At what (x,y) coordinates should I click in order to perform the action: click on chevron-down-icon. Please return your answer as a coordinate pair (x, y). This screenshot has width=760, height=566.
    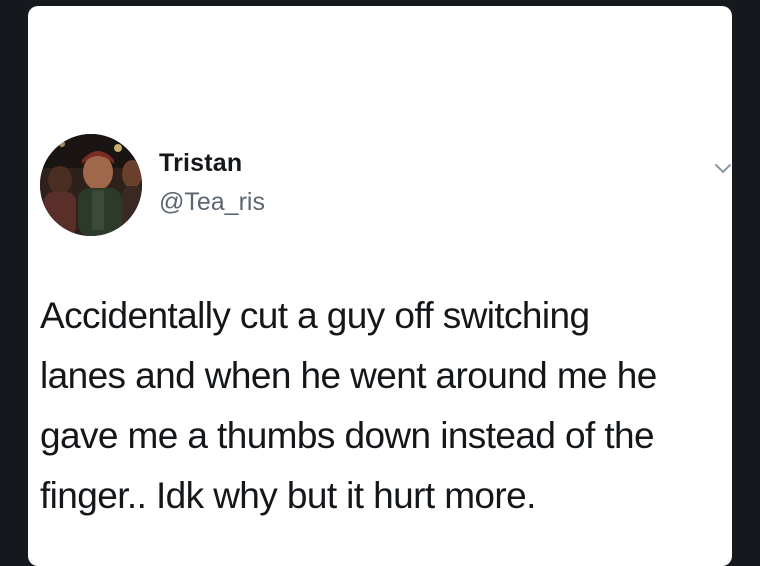
    Looking at the image, I should click on (723, 169).